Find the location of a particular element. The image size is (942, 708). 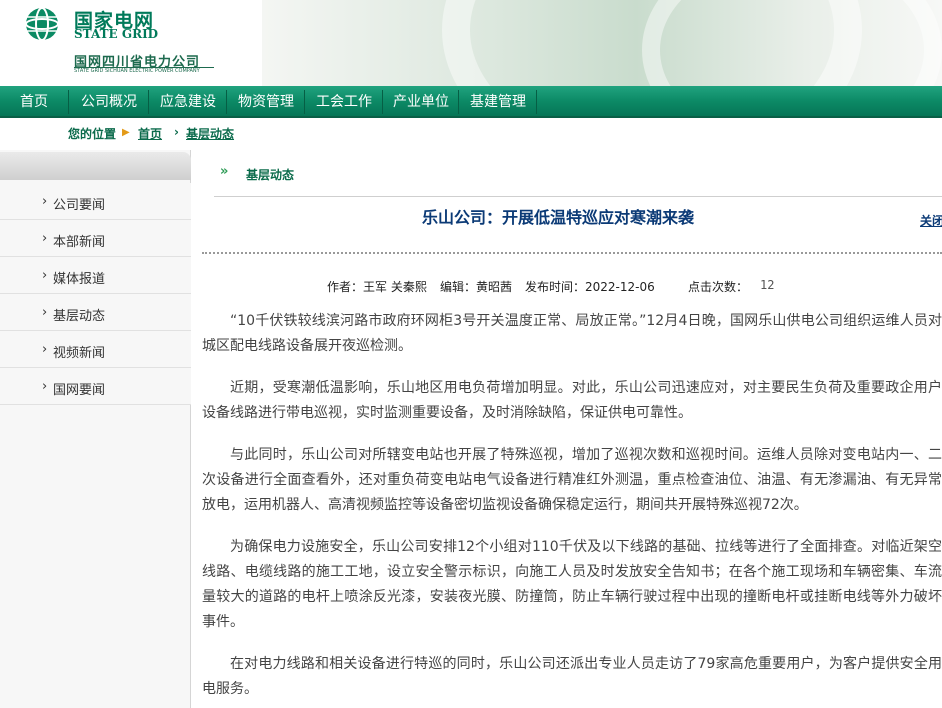

breadcrumb-arrow-icon: ▶ is located at coordinates (126, 132).